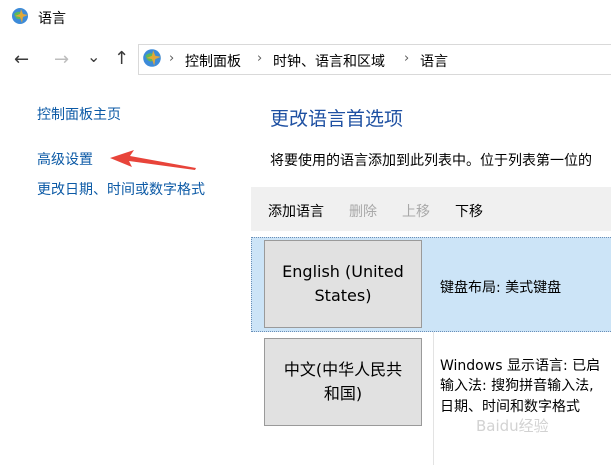  I want to click on move-up-button: 上移, so click(416, 211).